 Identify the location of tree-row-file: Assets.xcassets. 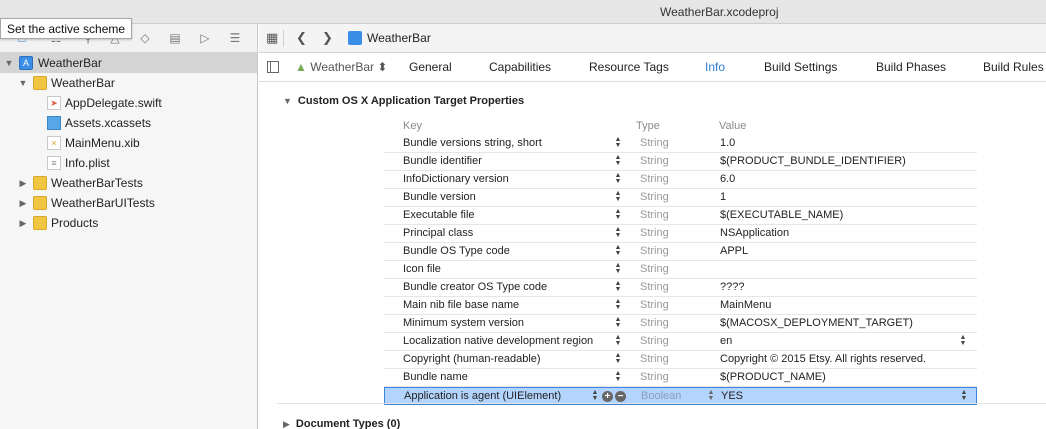
(128, 123).